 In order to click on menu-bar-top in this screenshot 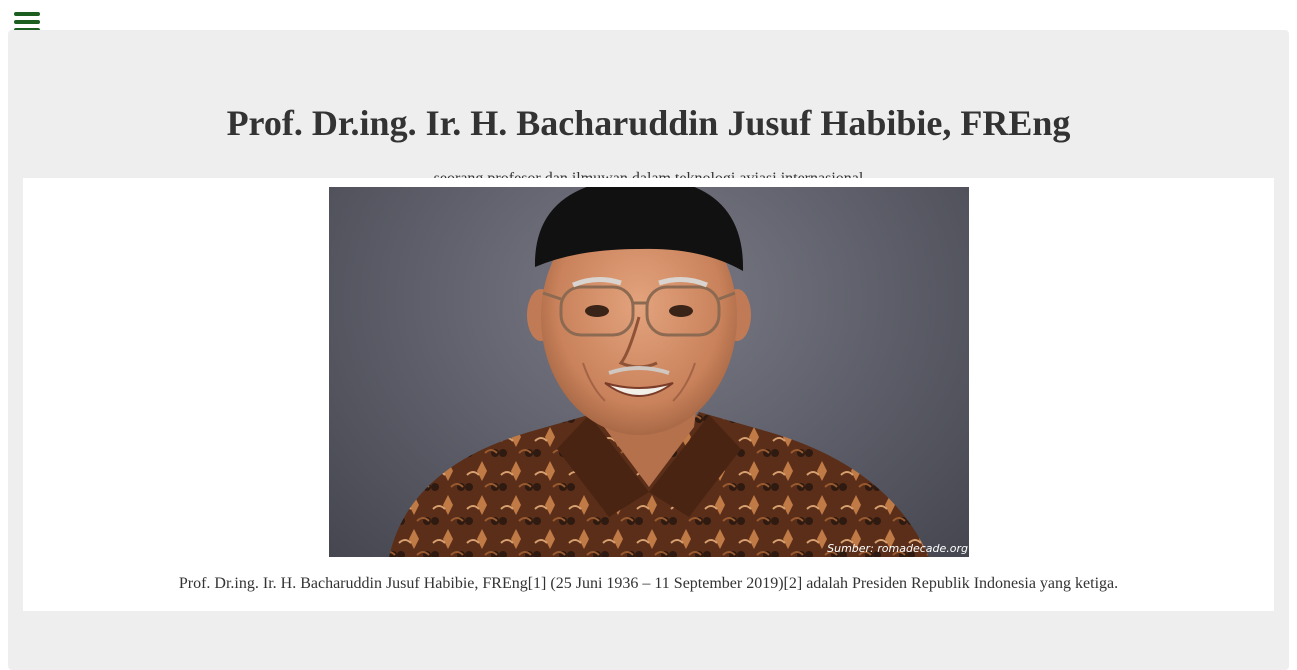, I will do `click(27, 14)`.